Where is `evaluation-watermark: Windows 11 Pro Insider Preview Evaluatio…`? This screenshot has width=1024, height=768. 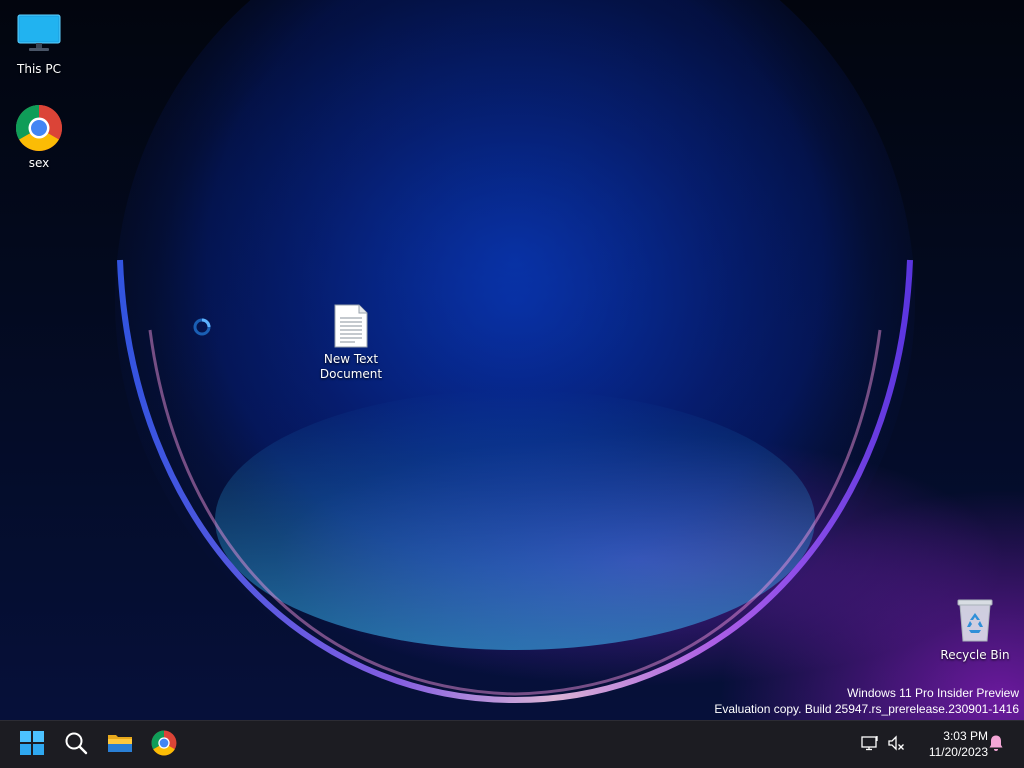
evaluation-watermark: Windows 11 Pro Insider Preview Evaluatio… is located at coordinates (866, 701).